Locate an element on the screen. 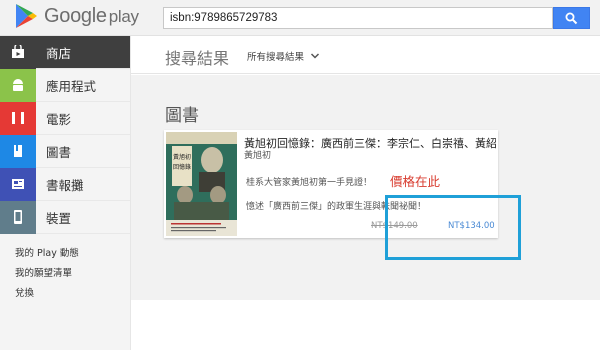  page-title: 搜尋結果 is located at coordinates (197, 58).